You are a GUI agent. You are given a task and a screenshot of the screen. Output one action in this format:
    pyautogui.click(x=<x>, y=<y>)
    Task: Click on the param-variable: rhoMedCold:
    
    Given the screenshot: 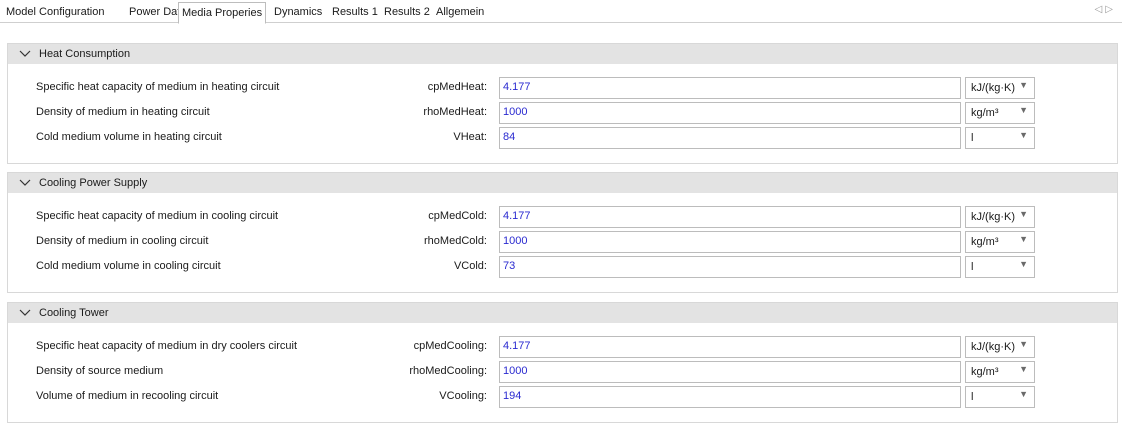 What is the action you would take?
    pyautogui.click(x=455, y=241)
    